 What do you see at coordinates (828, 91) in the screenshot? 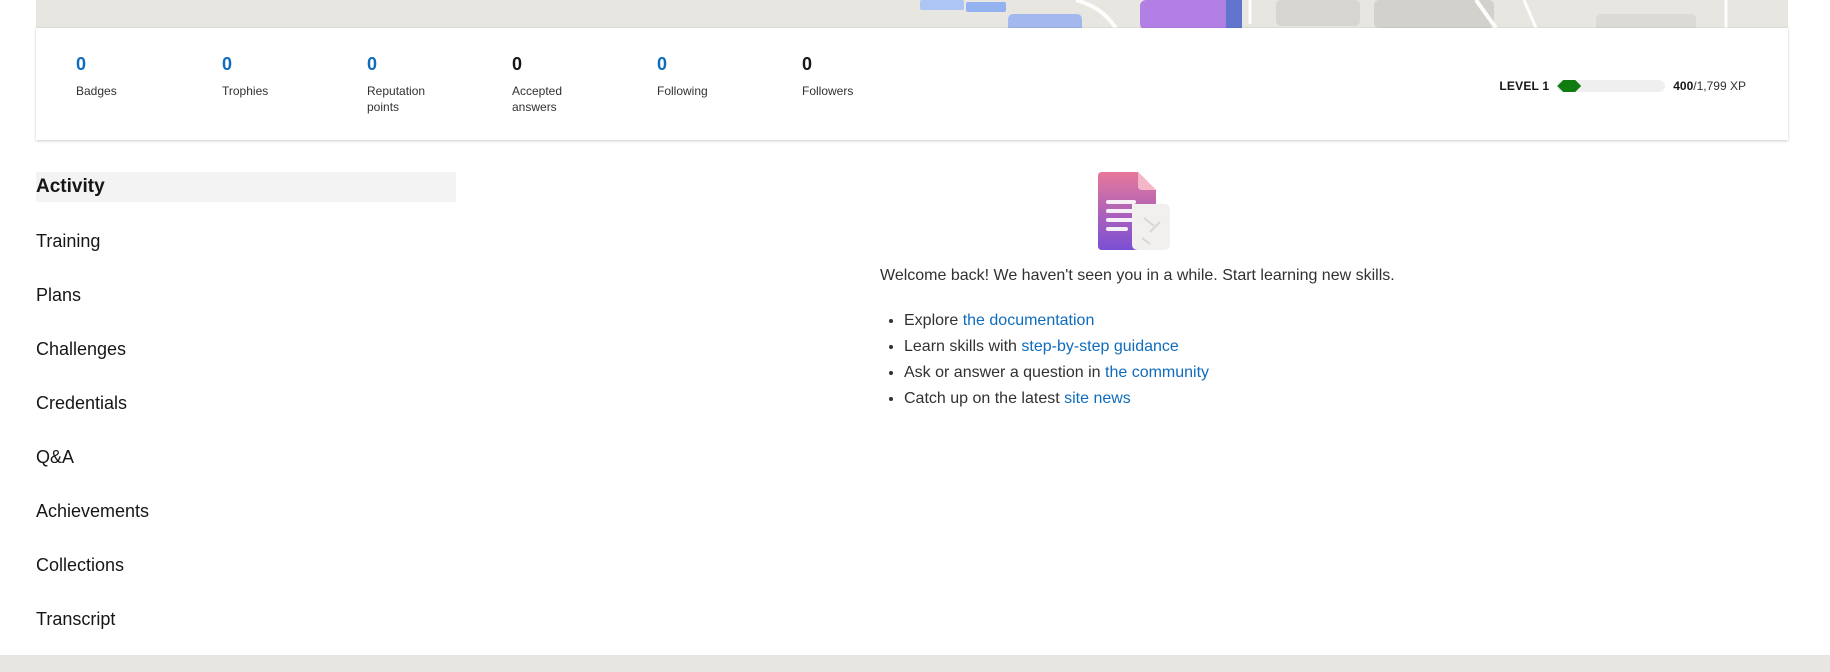
I see `stat-followers-label: Followers` at bounding box center [828, 91].